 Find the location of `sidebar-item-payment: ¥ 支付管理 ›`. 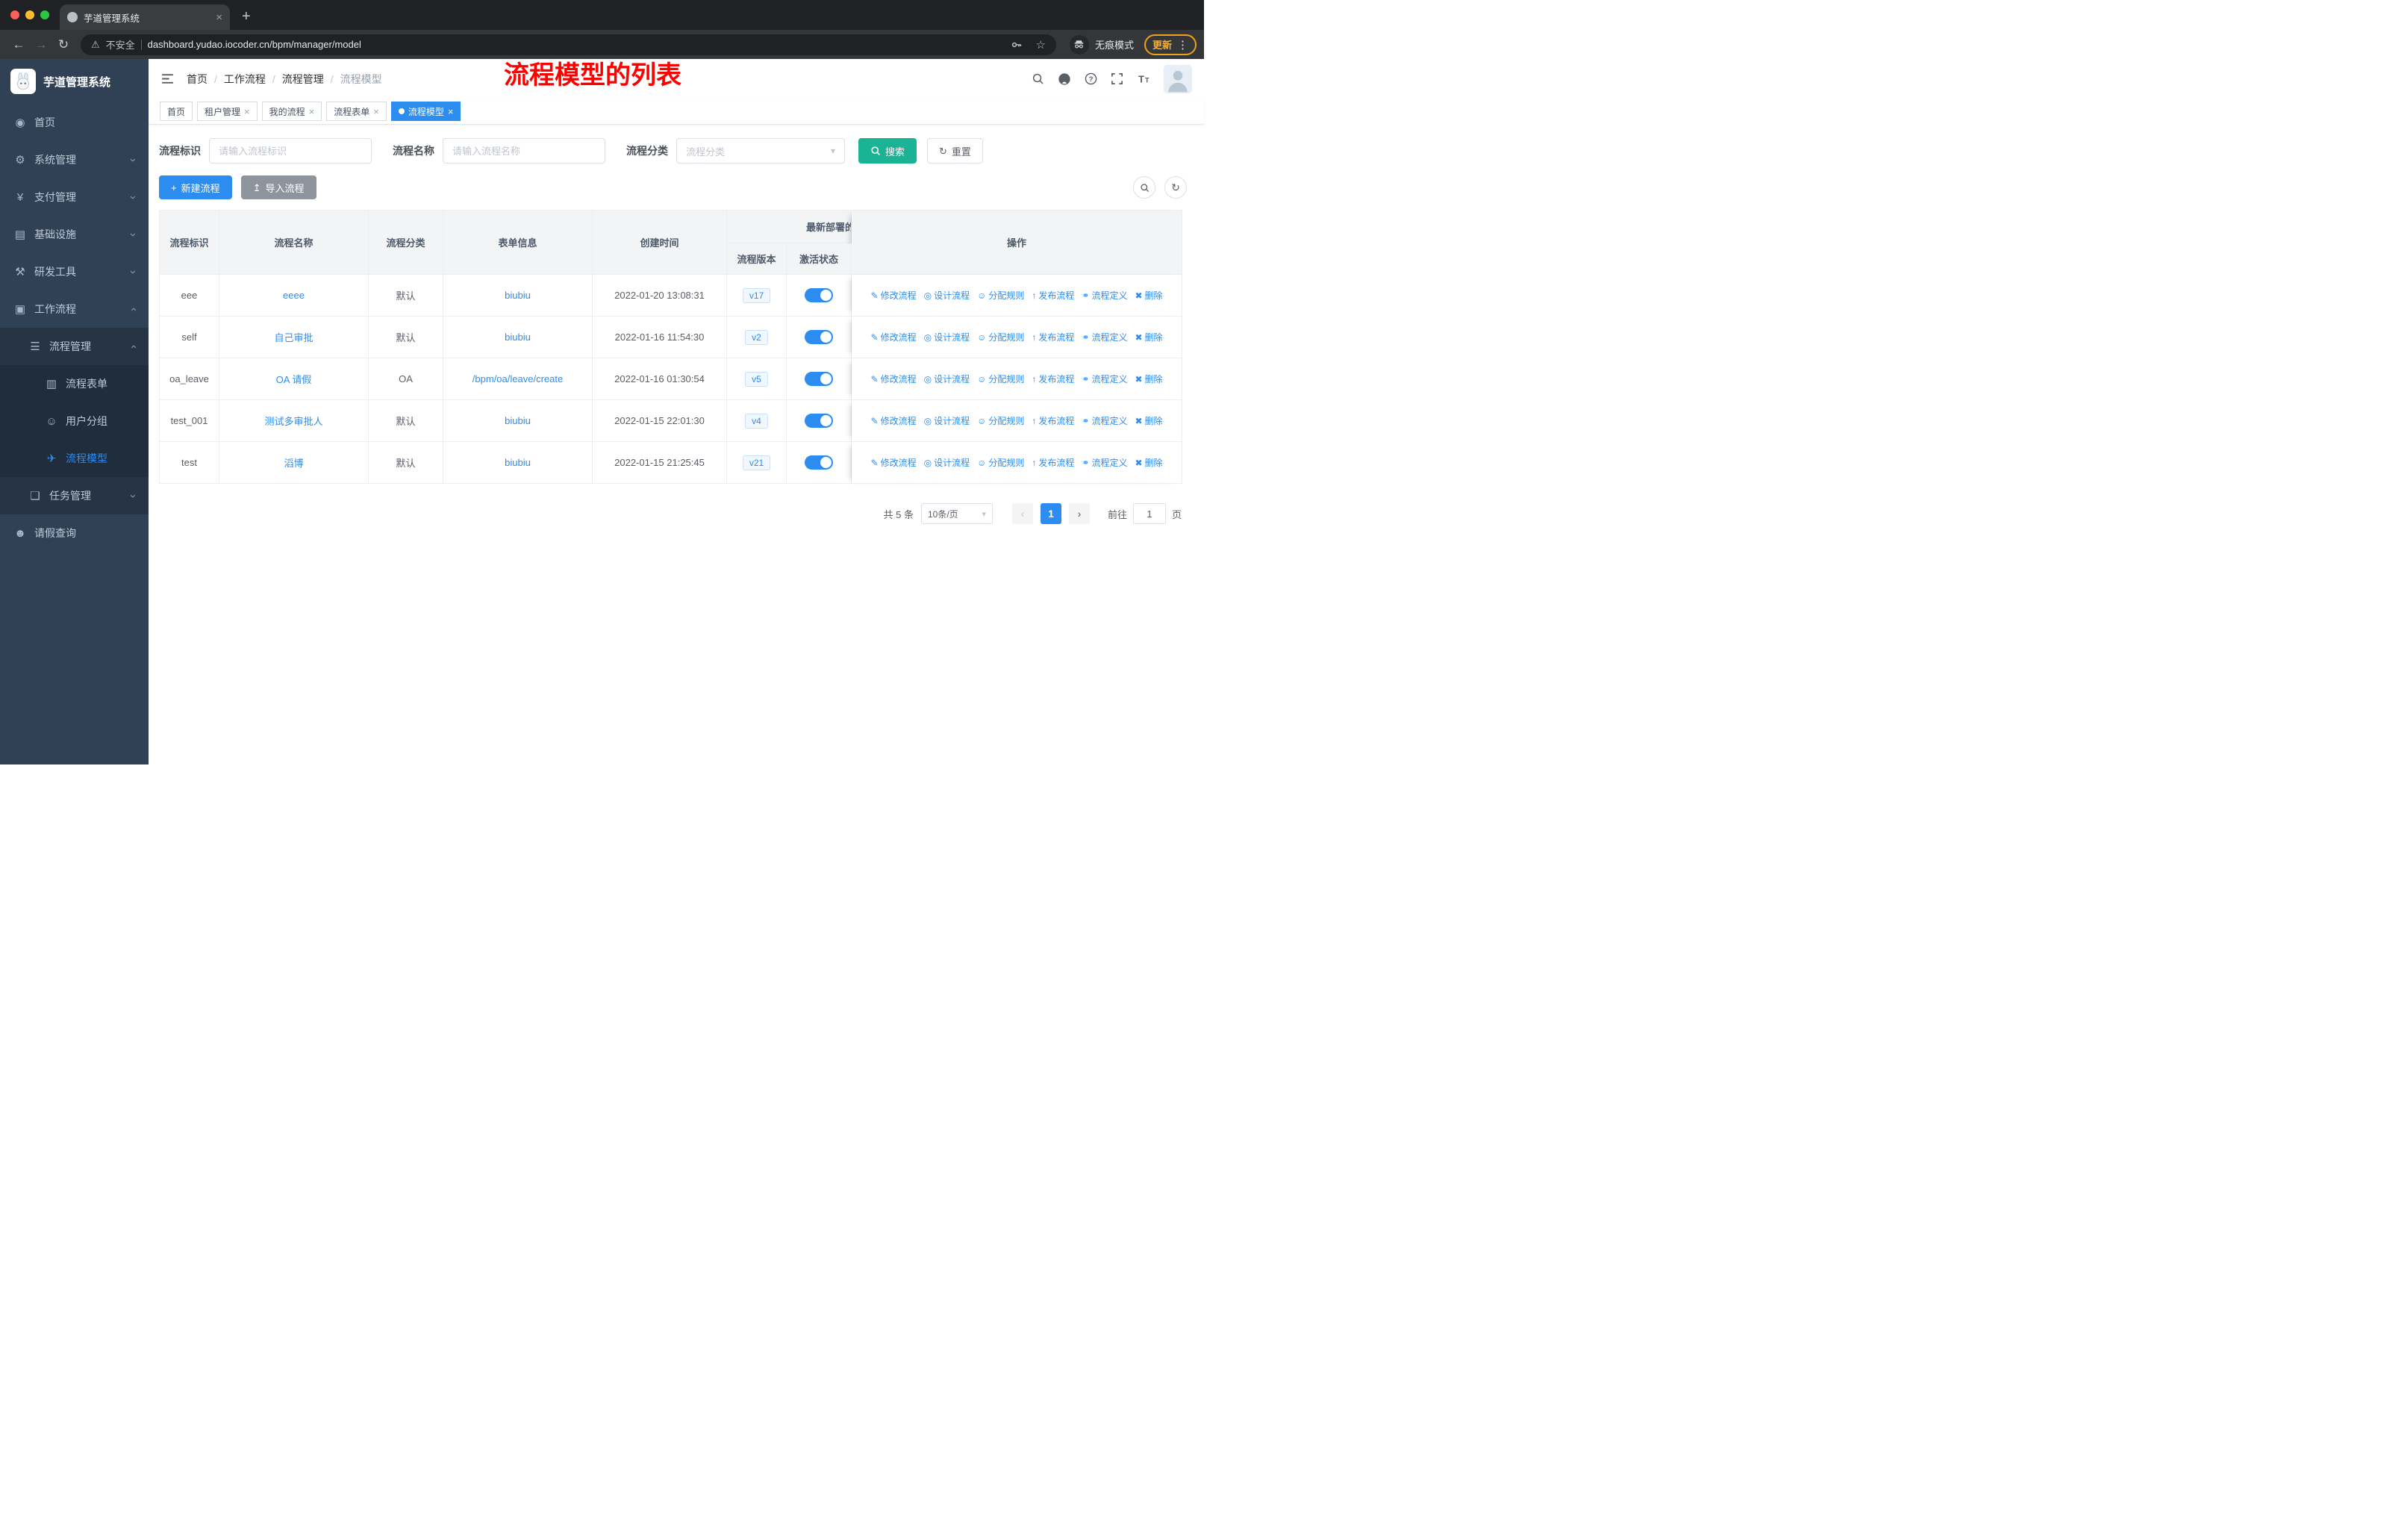

sidebar-item-payment: ¥ 支付管理 › is located at coordinates (74, 197).